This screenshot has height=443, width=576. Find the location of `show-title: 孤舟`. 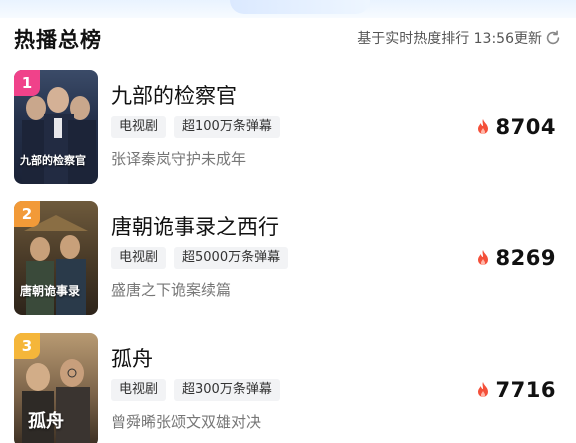

show-title: 孤舟 is located at coordinates (132, 358).